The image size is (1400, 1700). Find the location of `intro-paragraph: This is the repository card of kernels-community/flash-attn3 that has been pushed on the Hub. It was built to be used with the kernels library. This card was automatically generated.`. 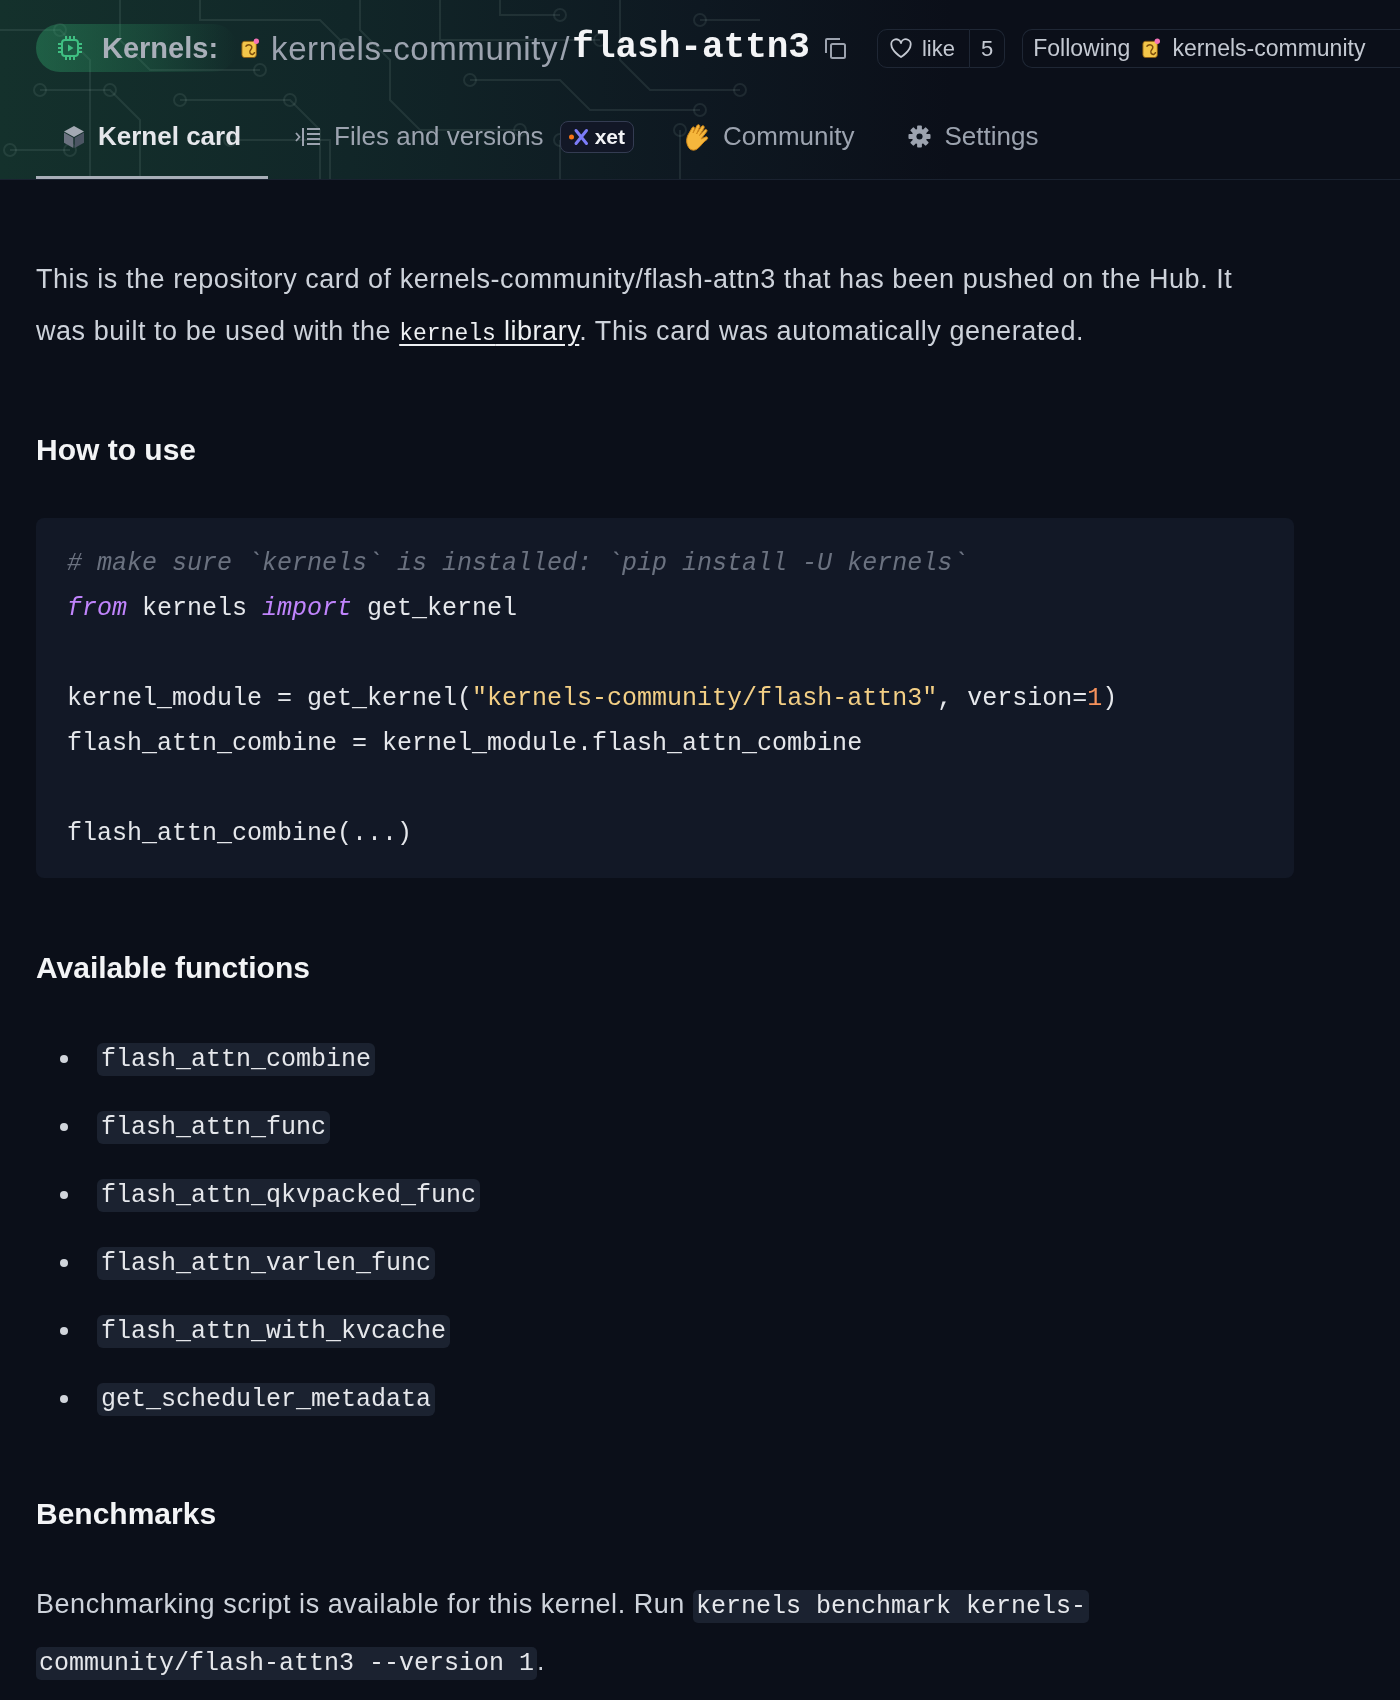

intro-paragraph: This is the repository card of kernels-community/flash-attn3 that has been pushed on the Hub. It was built to be used with the kernels library. This card was automatically generated. is located at coordinates (635, 306).